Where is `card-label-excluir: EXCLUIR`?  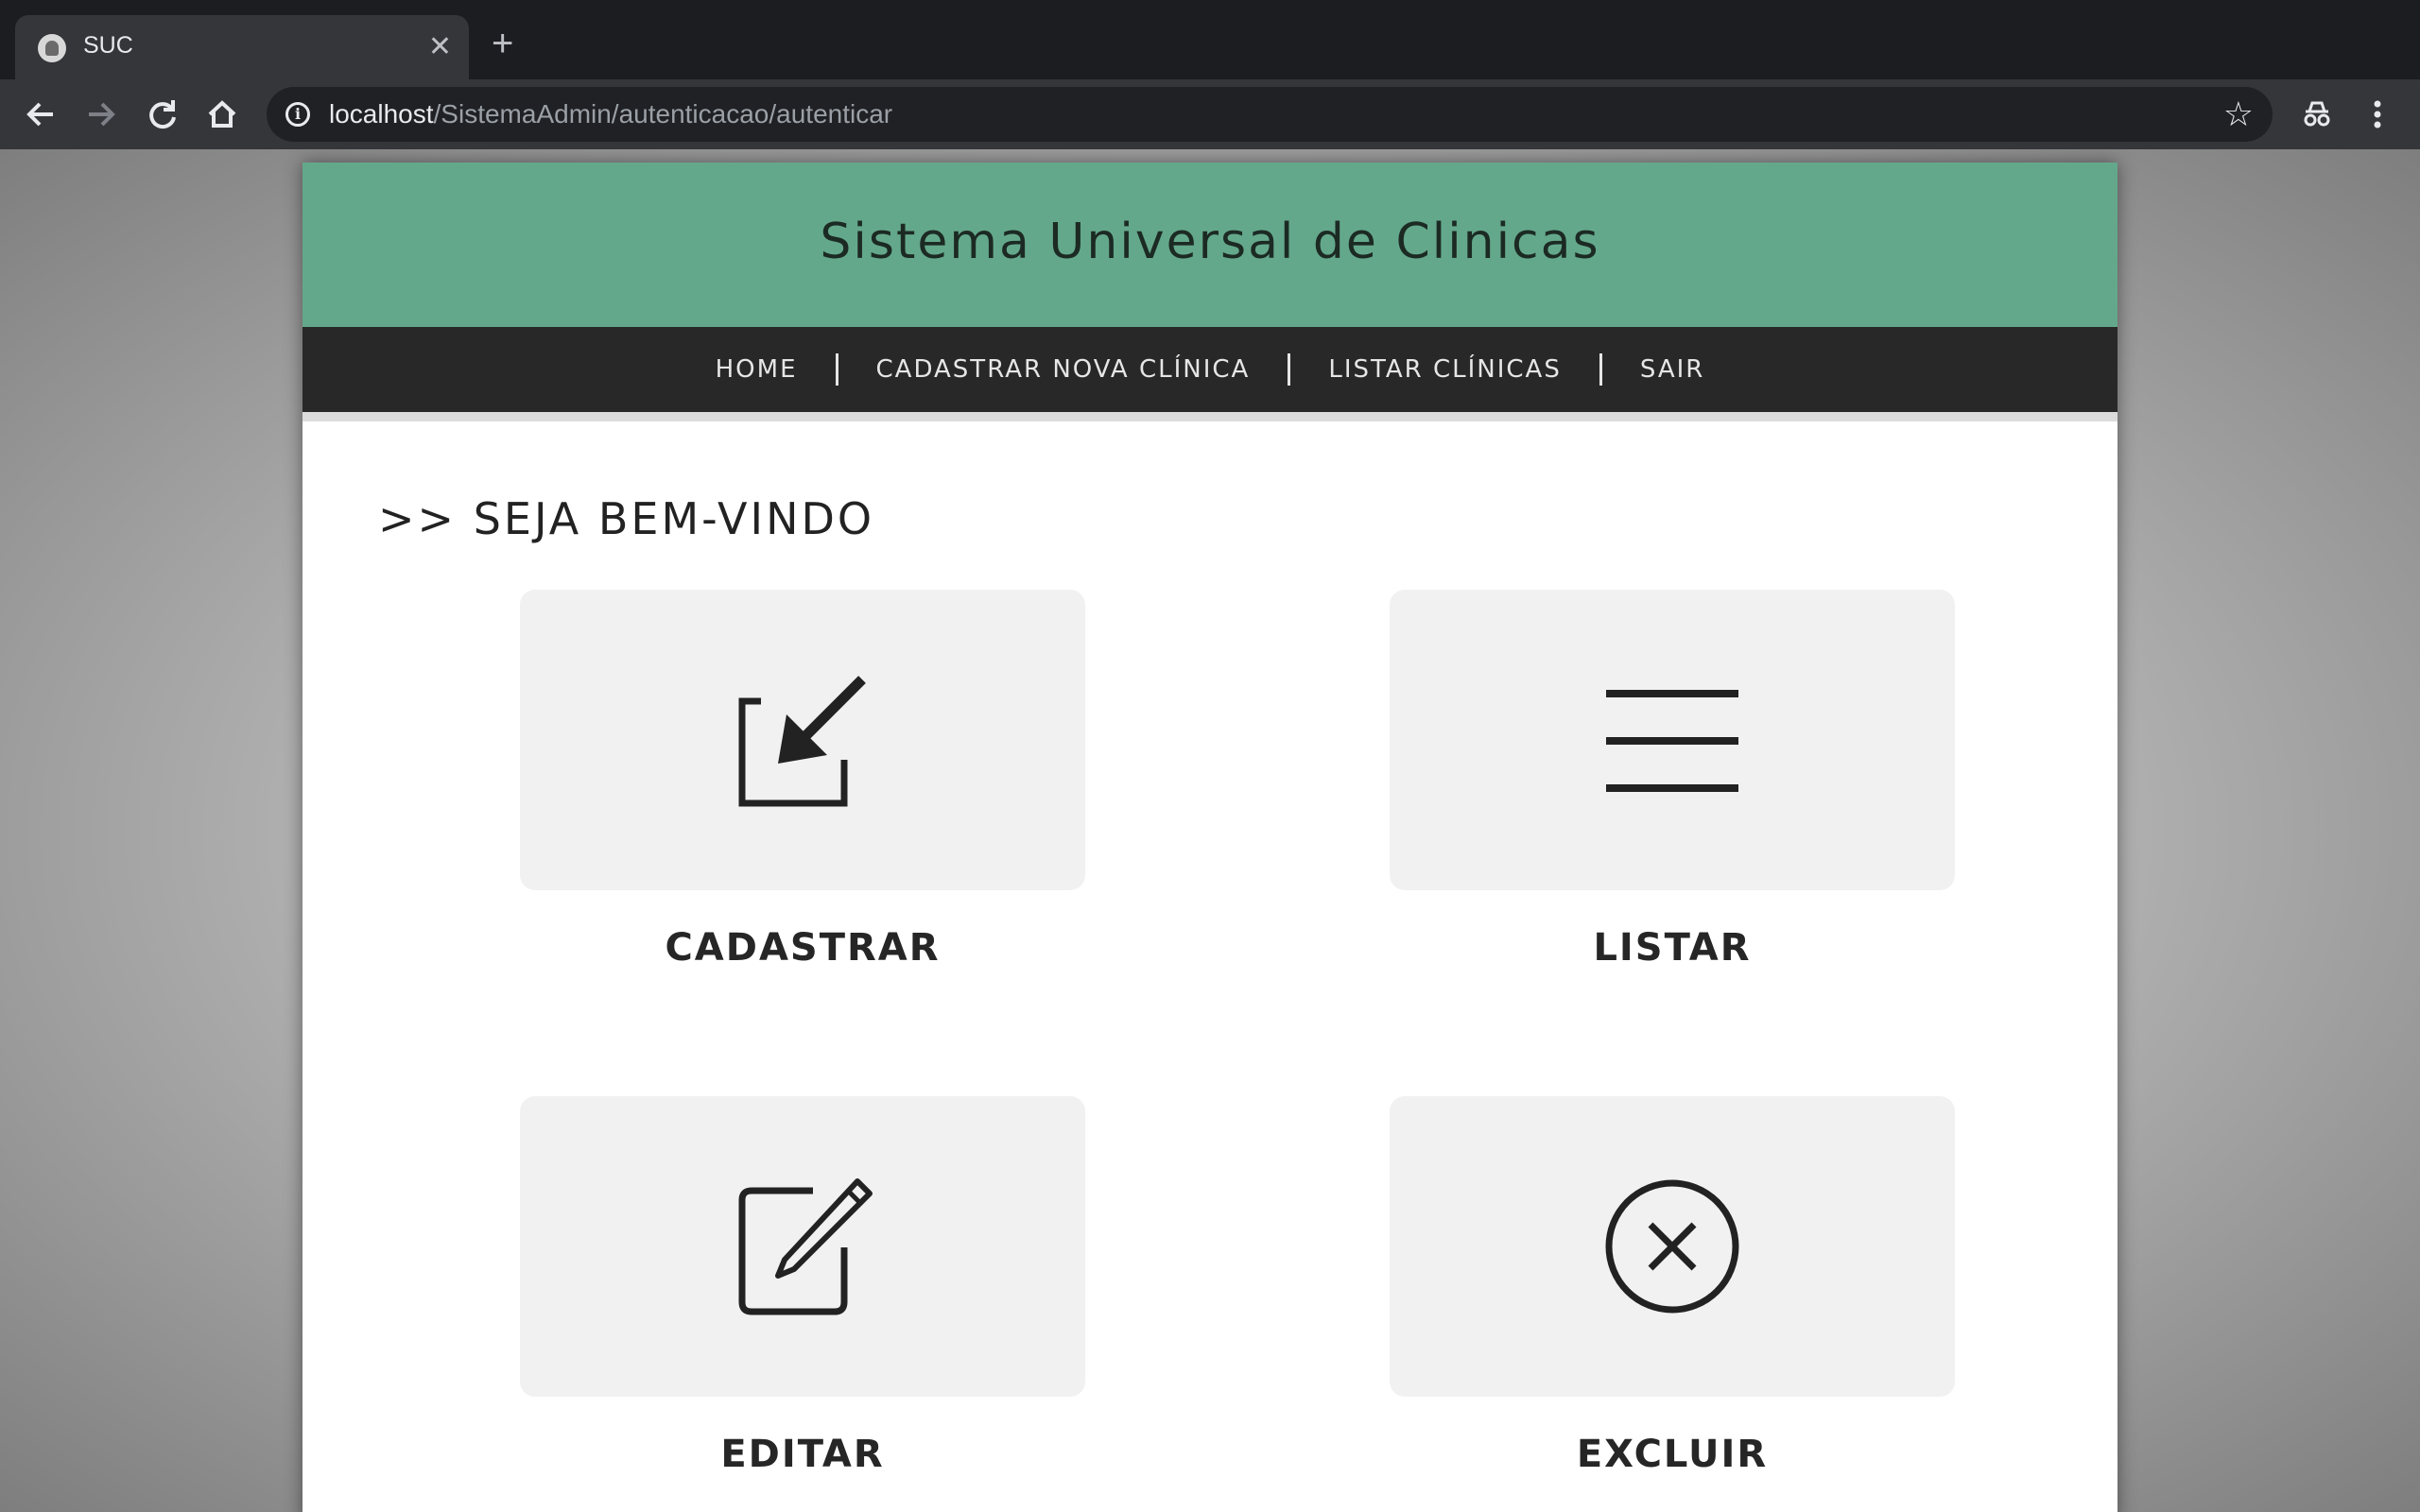 card-label-excluir: EXCLUIR is located at coordinates (1672, 1454).